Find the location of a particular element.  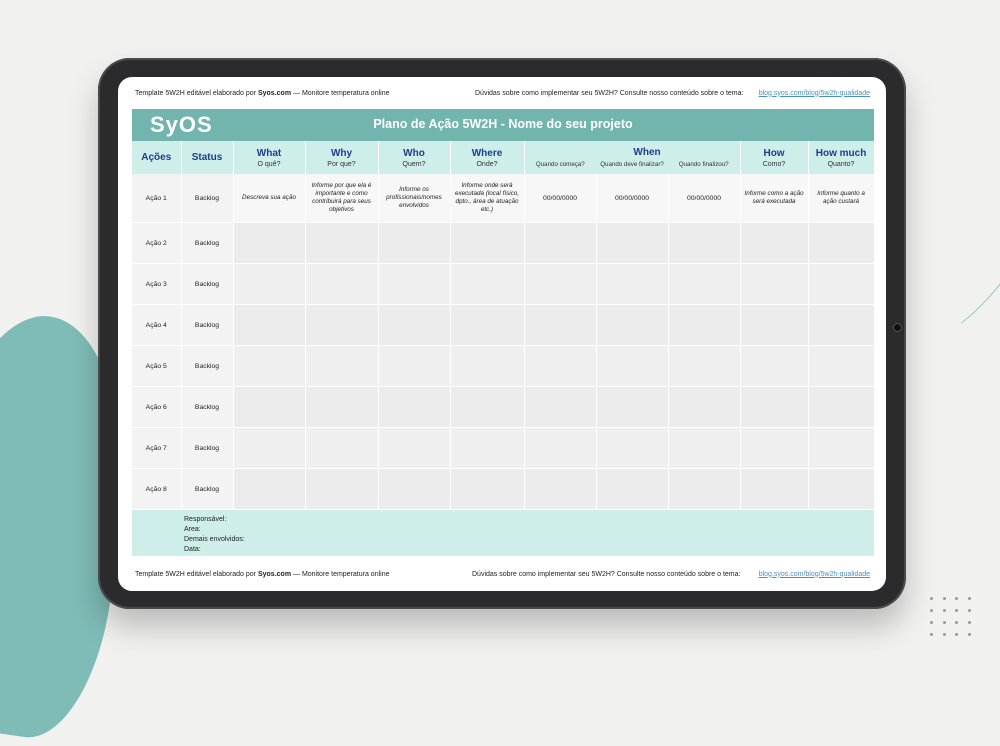

cell-action: Ação 4 is located at coordinates (157, 325).